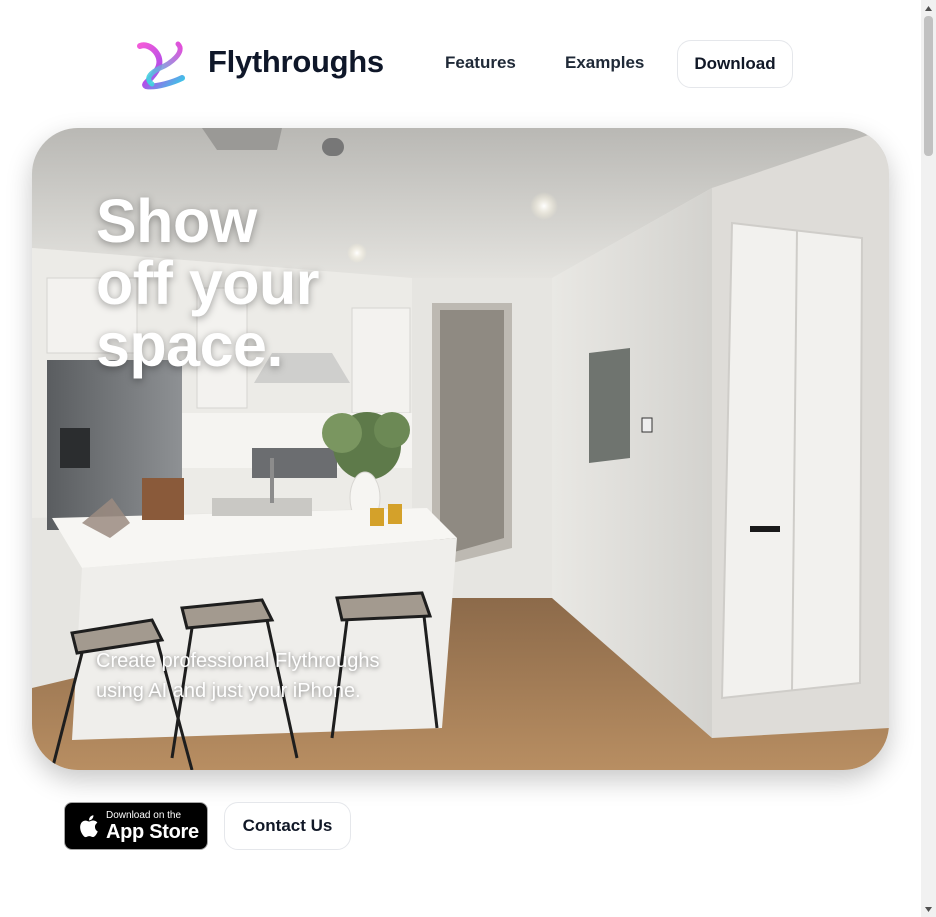 The height and width of the screenshot is (917, 936). What do you see at coordinates (928, 8) in the screenshot?
I see `scroll-up-arrow-icon` at bounding box center [928, 8].